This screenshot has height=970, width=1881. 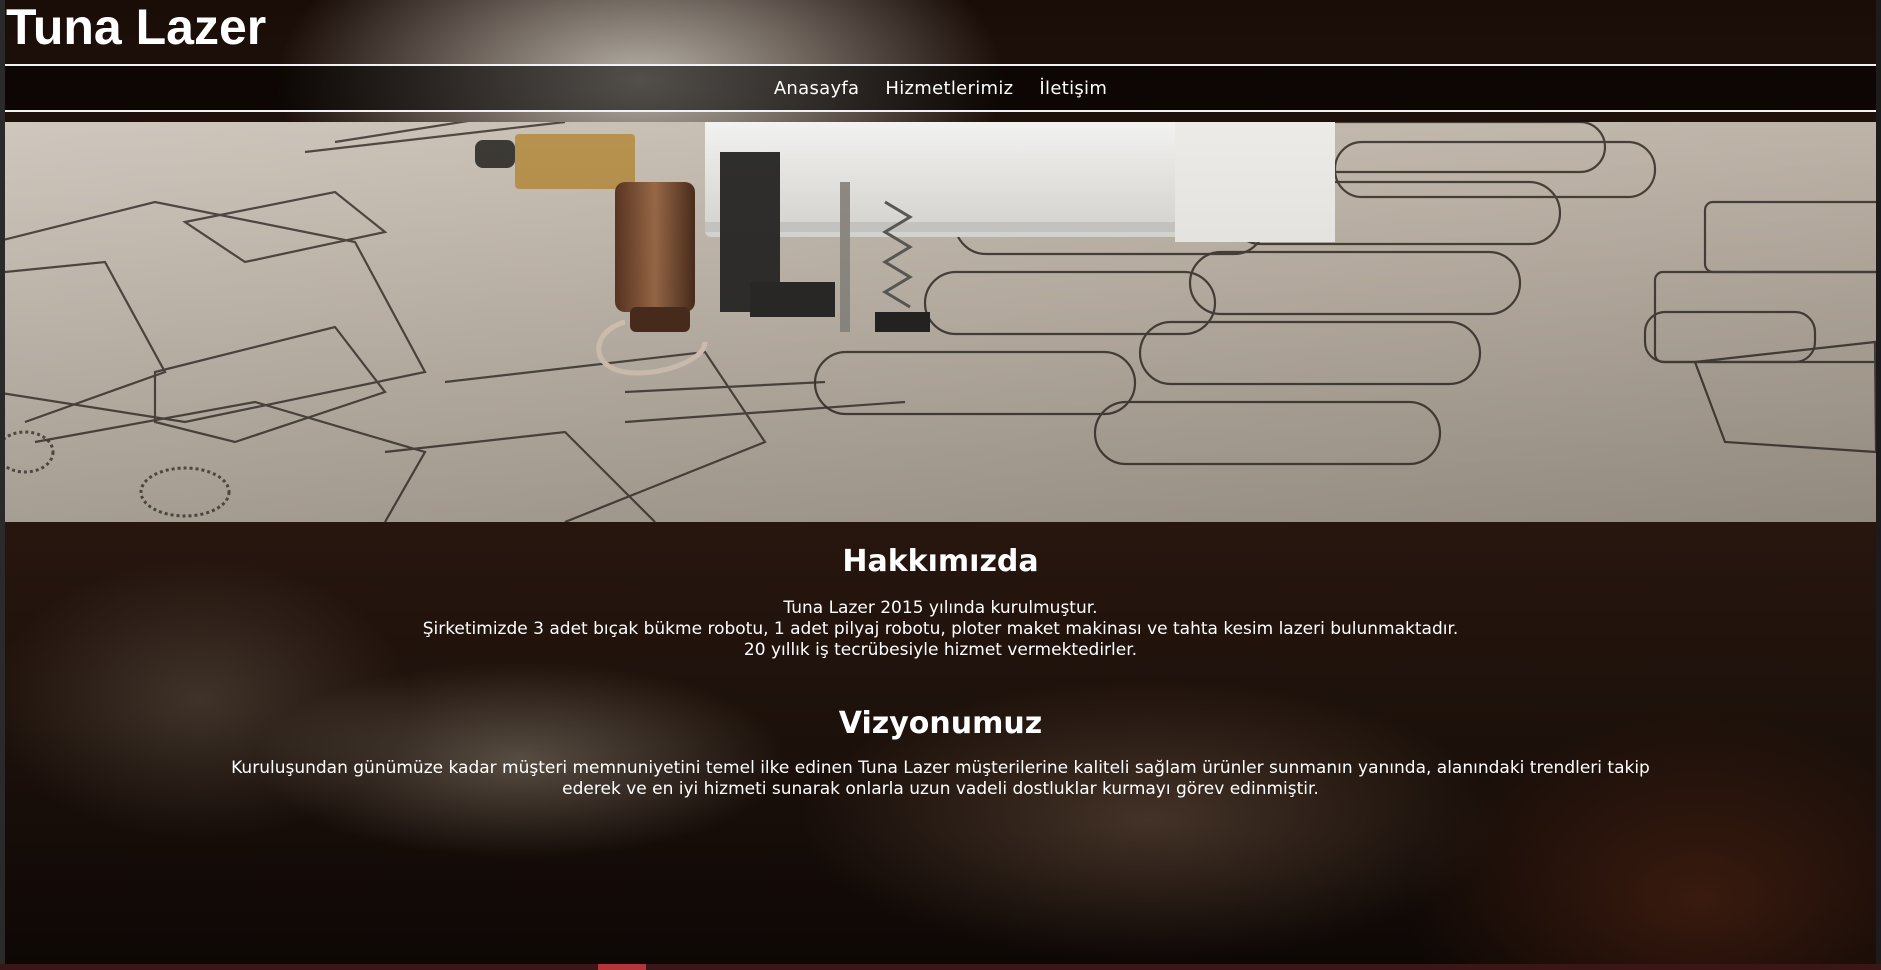 What do you see at coordinates (1878, 485) in the screenshot?
I see `right-edge` at bounding box center [1878, 485].